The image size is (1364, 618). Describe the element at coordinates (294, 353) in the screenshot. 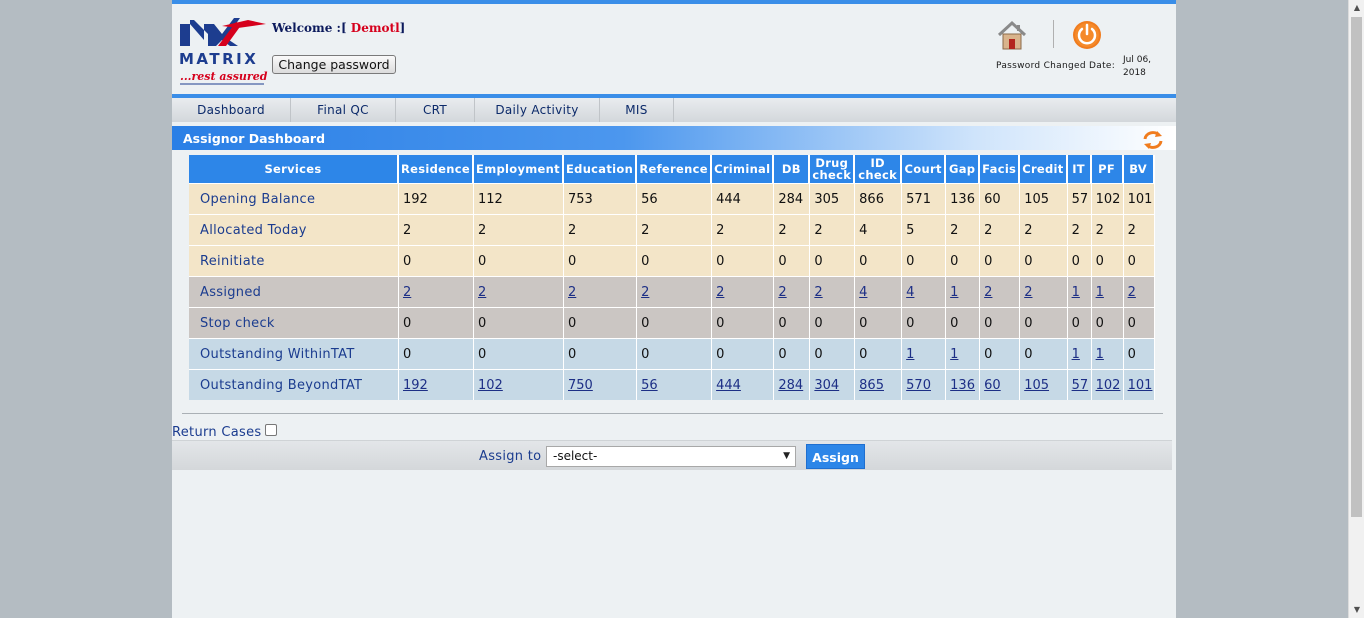

I see `row-label: Outstanding WithinTAT` at that location.